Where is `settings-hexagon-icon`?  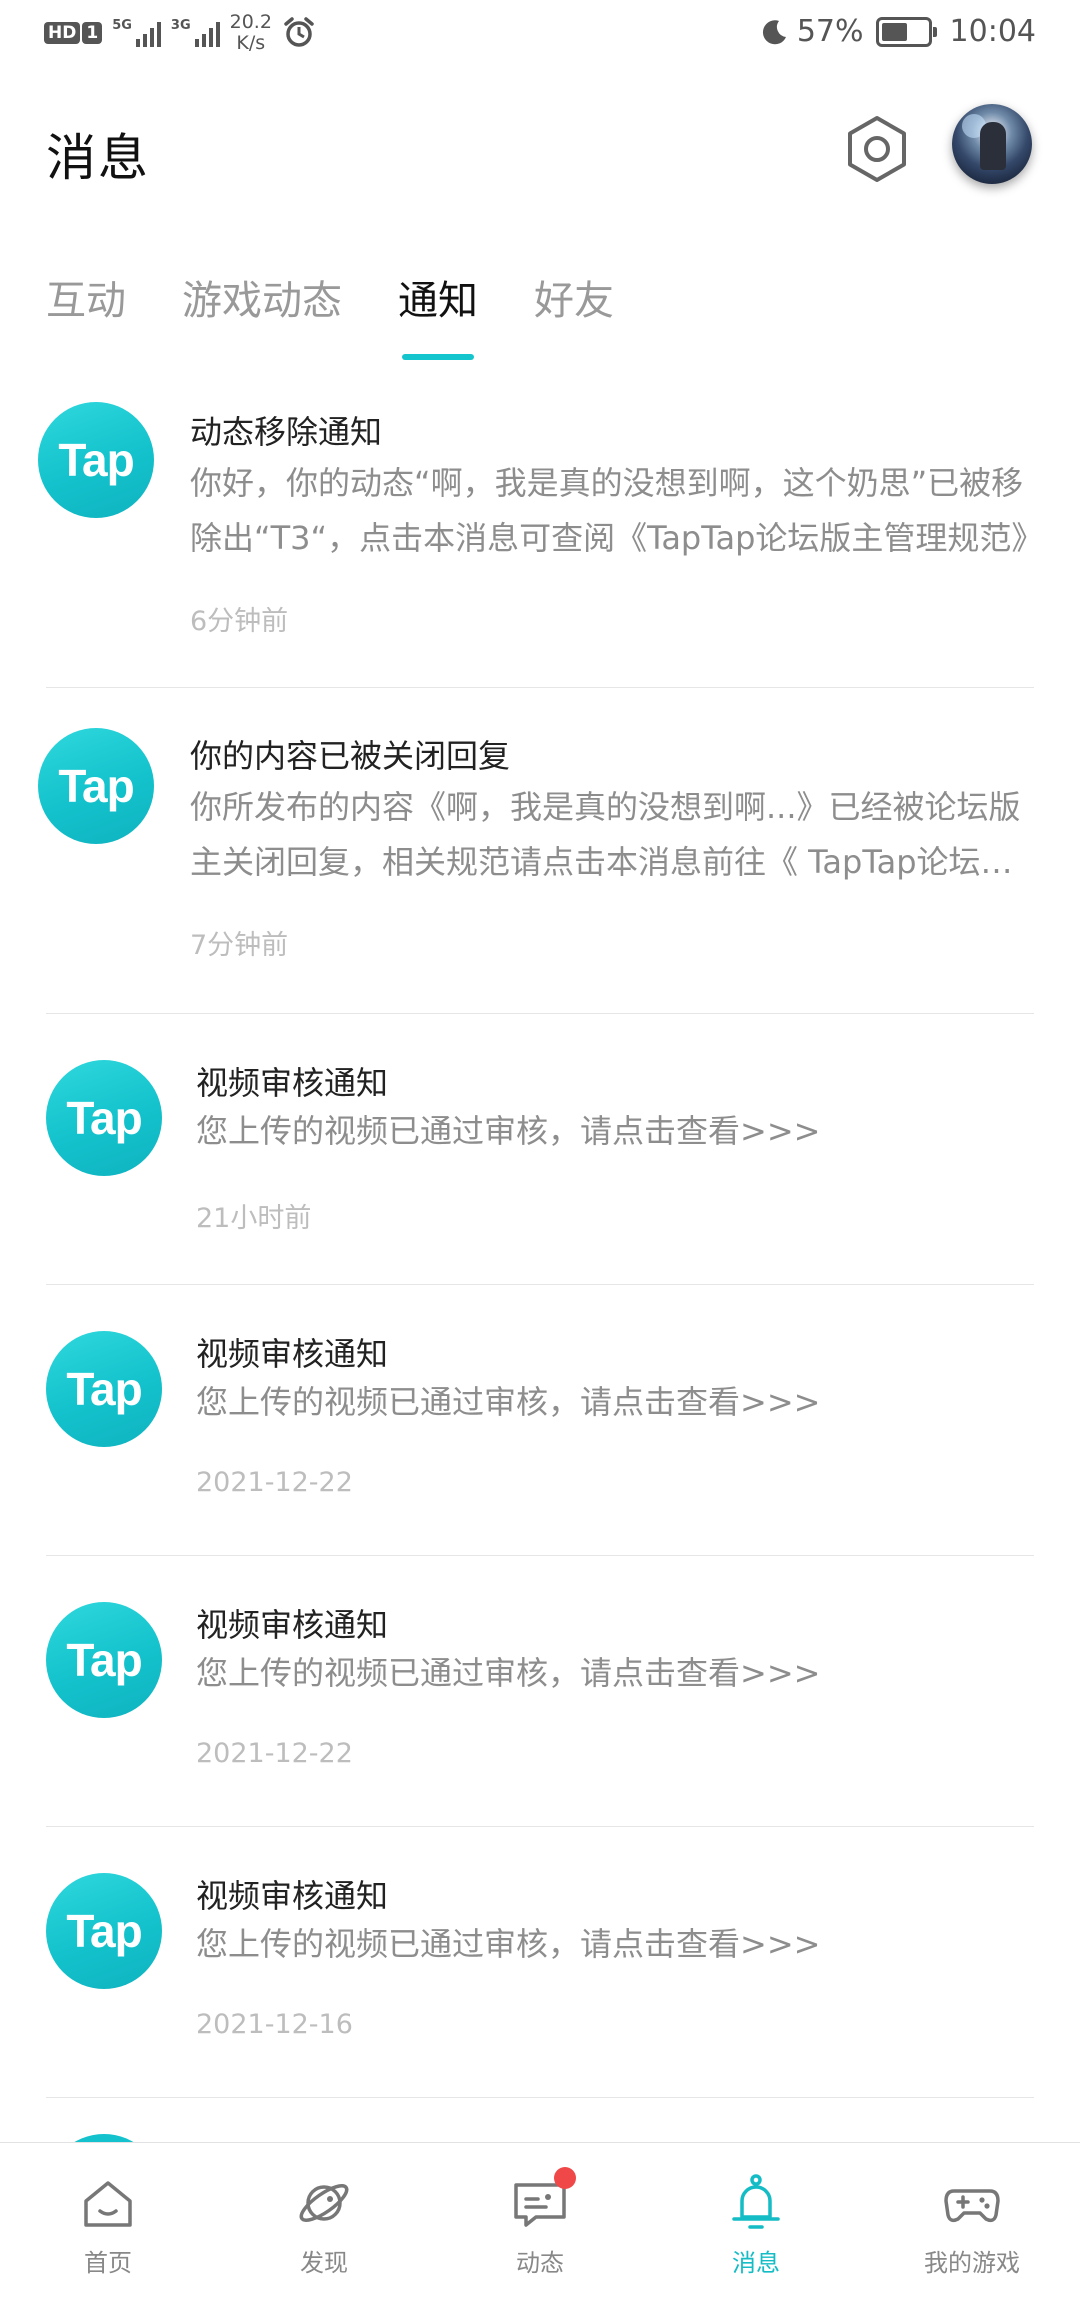 settings-hexagon-icon is located at coordinates (877, 149).